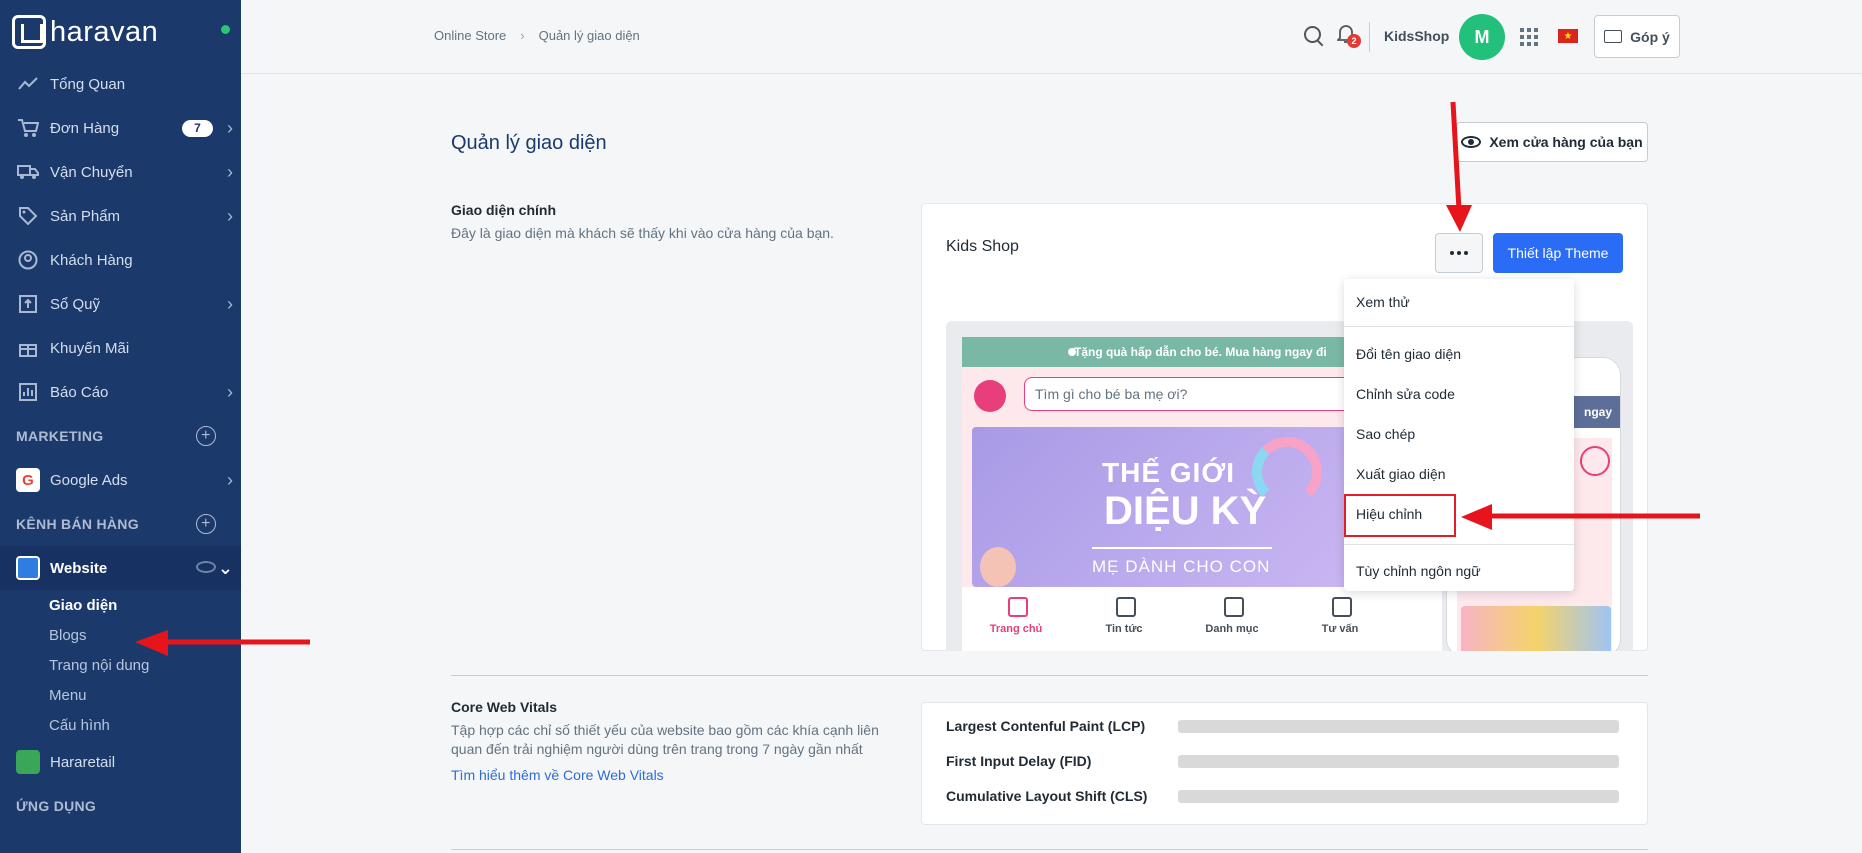  Describe the element at coordinates (85, 216) in the screenshot. I see `sidebar-item-label: Sản Phẩm` at that location.